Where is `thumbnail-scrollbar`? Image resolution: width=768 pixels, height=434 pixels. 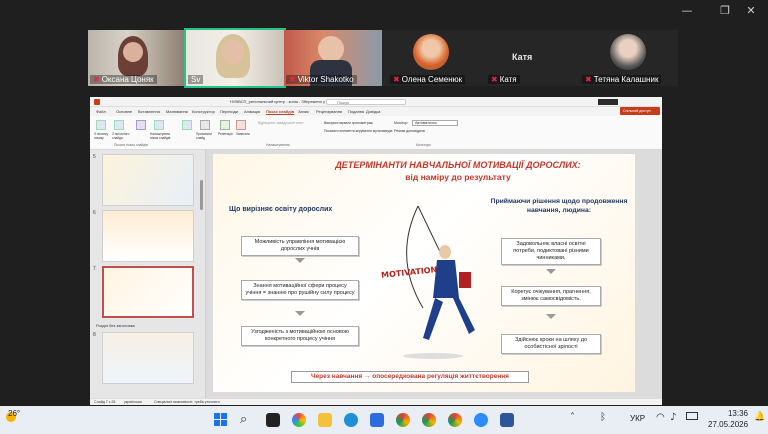
thumbnail-scrollbar is located at coordinates (201, 195).